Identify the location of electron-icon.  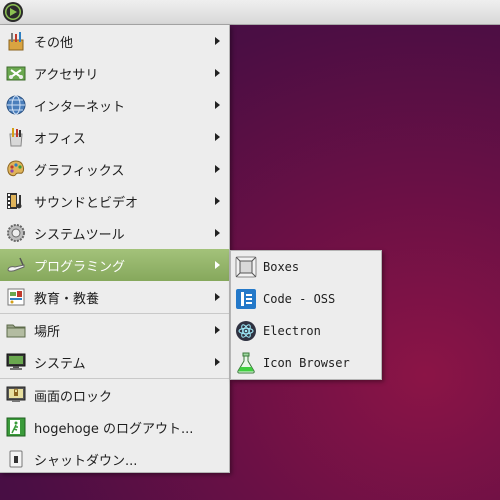
(246, 331).